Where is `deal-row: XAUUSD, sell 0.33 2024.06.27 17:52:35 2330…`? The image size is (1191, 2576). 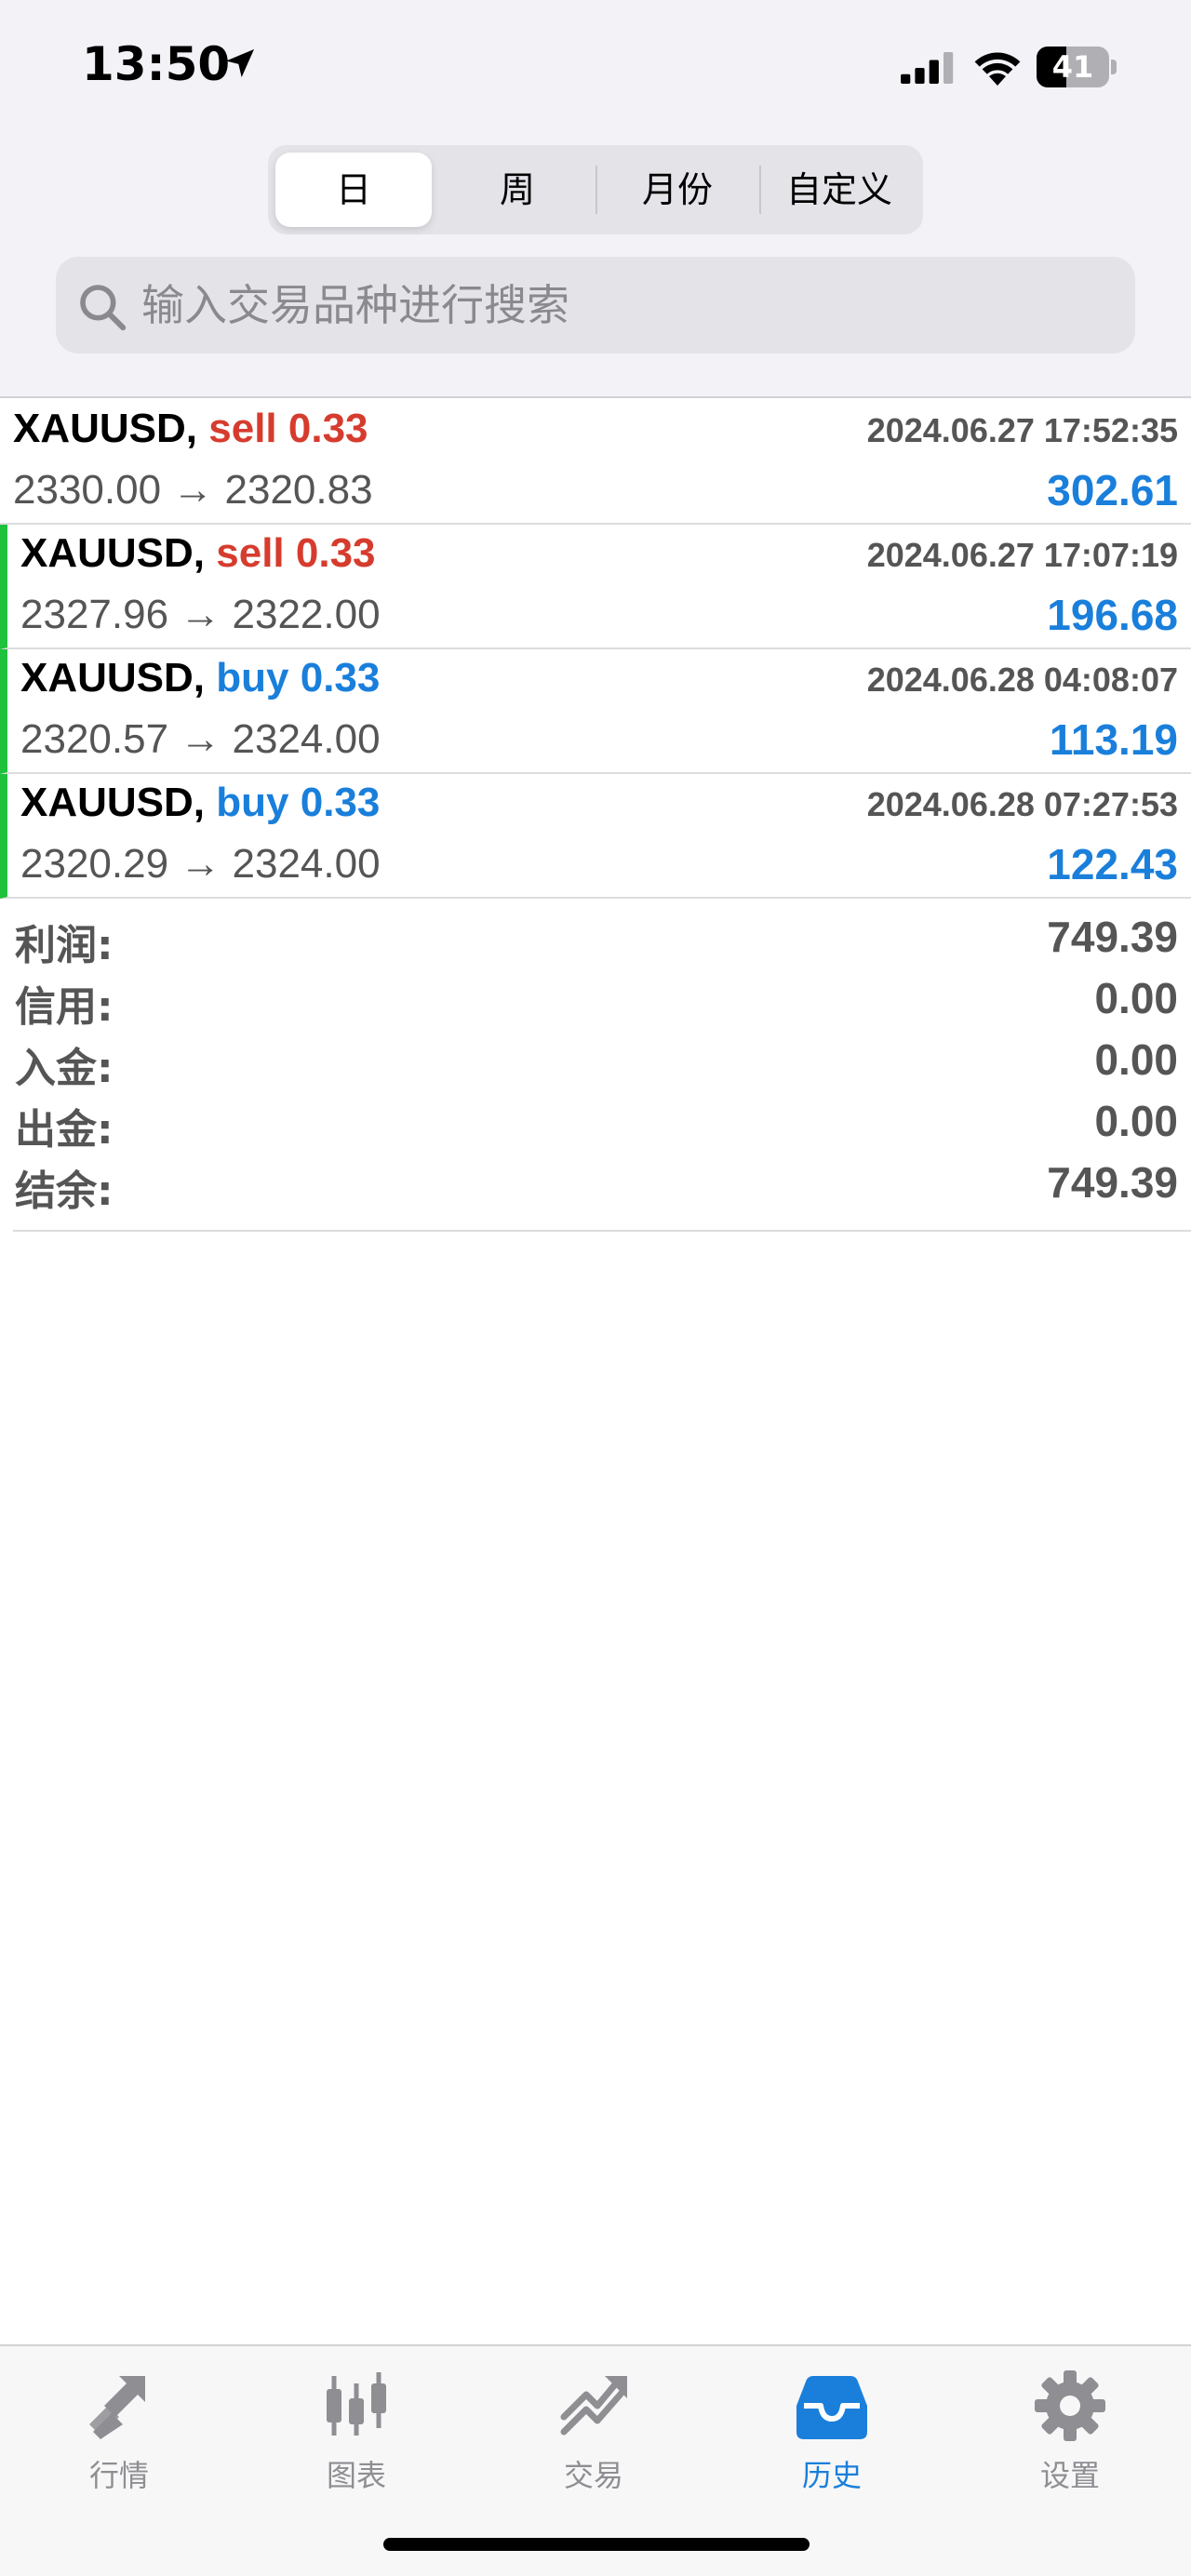
deal-row: XAUUSD, sell 0.33 2024.06.27 17:52:35 2330… is located at coordinates (595, 462).